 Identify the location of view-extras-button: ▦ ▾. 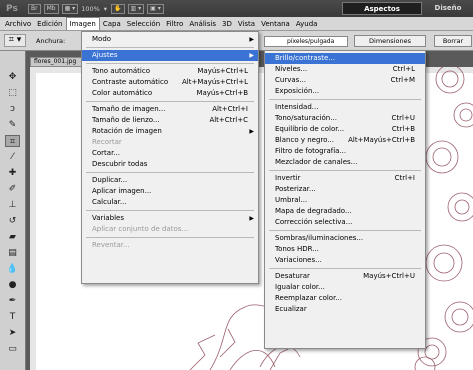
(70, 8).